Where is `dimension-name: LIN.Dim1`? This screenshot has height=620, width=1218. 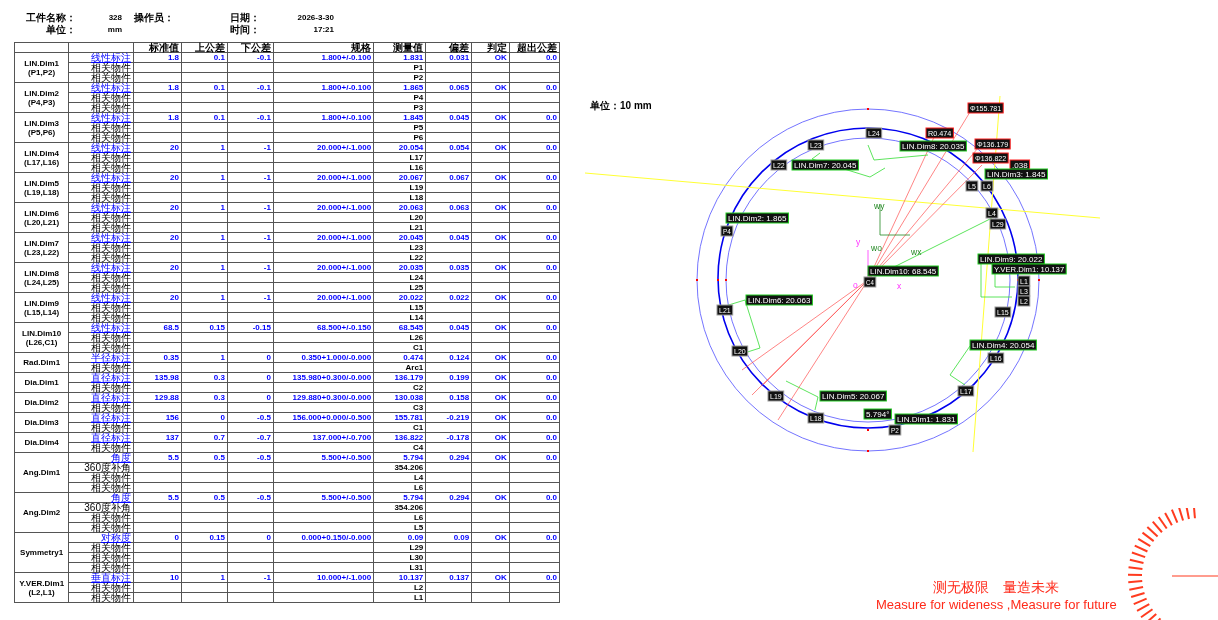
dimension-name: LIN.Dim1 is located at coordinates (41, 63).